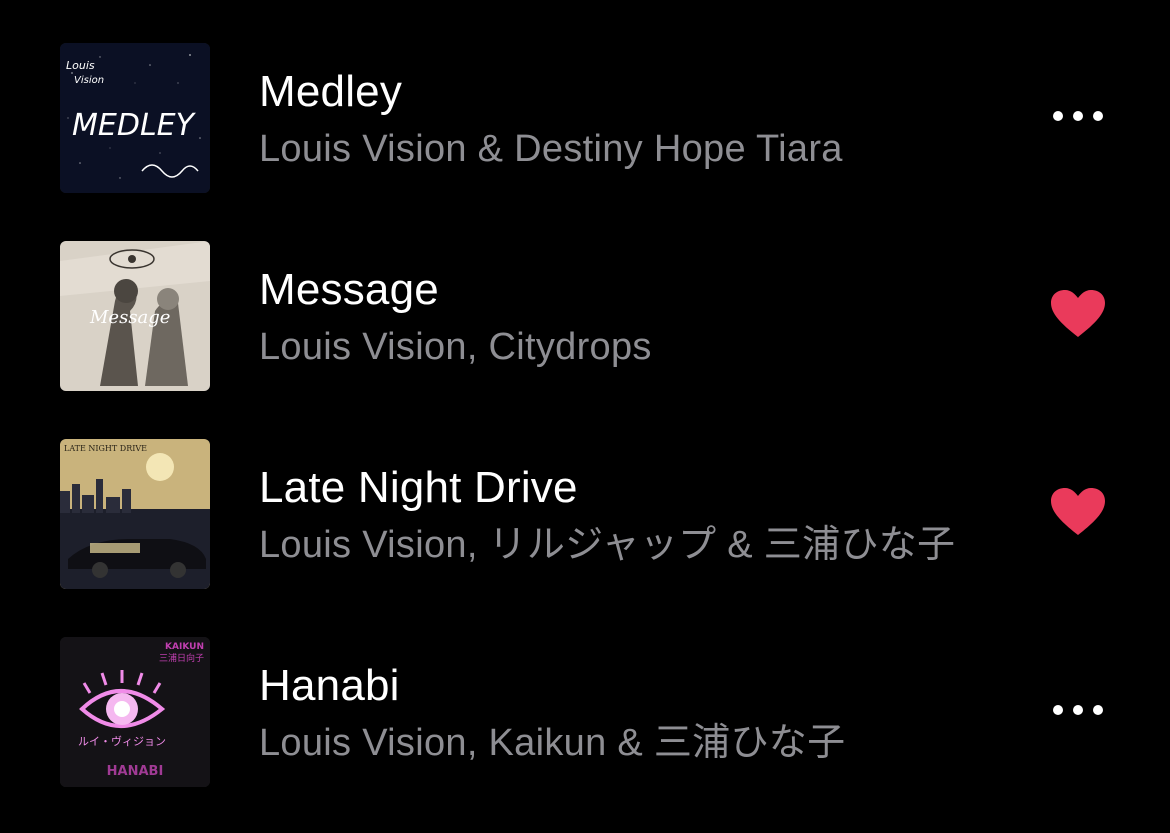 Image resolution: width=1170 pixels, height=833 pixels. I want to click on svg-text: Vision, so click(89, 80).